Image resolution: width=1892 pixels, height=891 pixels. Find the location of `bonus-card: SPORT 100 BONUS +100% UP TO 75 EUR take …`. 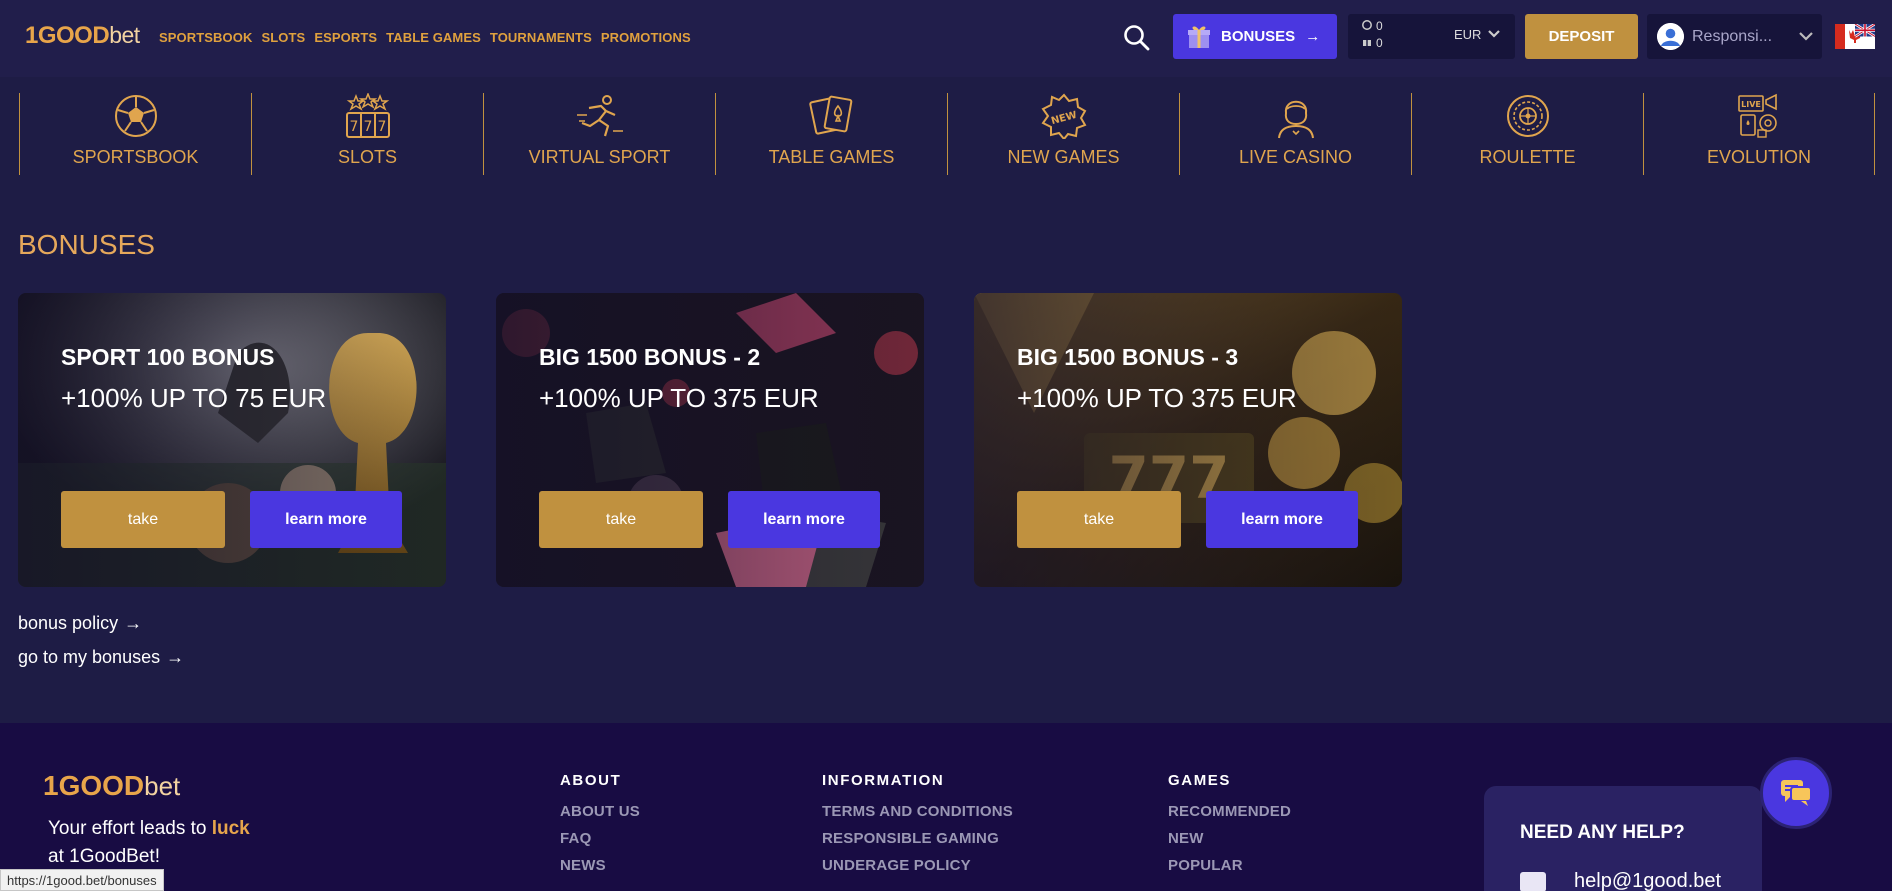

bonus-card: SPORT 100 BONUS +100% UP TO 75 EUR take … is located at coordinates (232, 440).